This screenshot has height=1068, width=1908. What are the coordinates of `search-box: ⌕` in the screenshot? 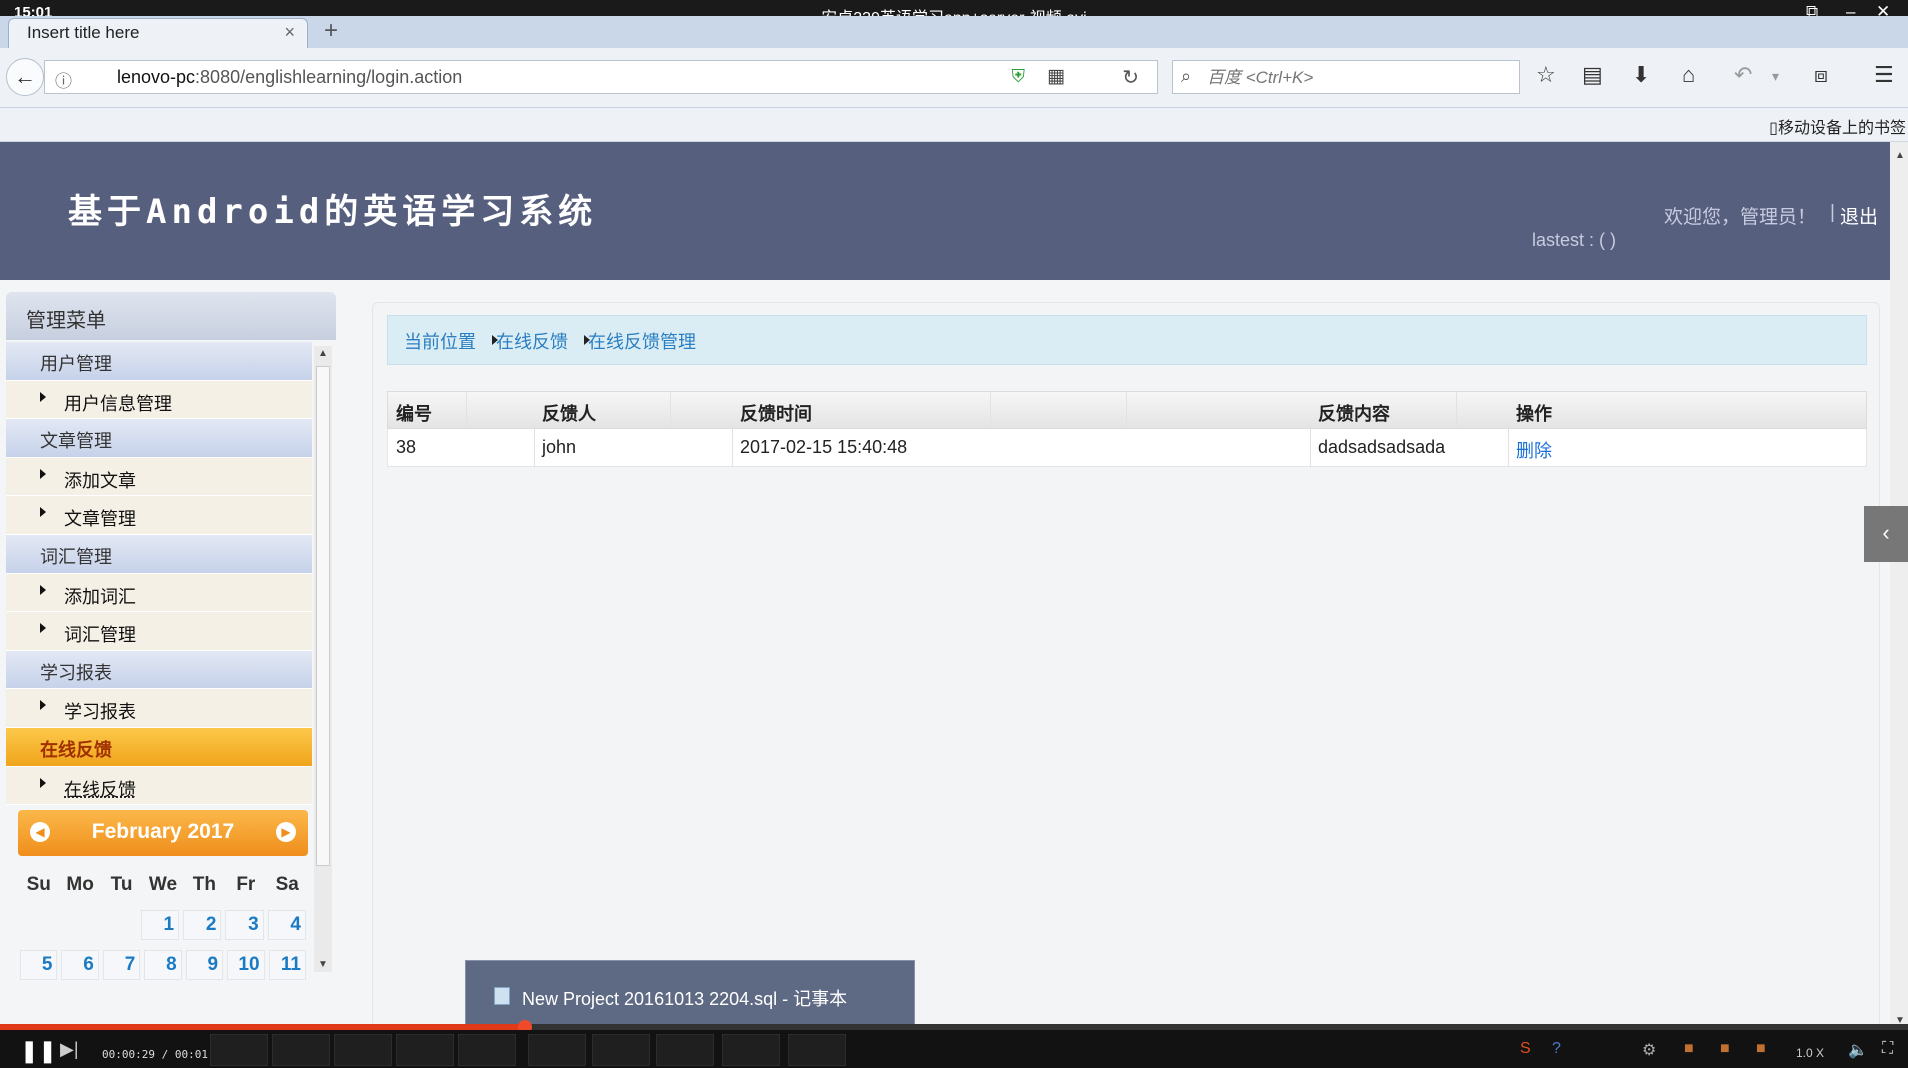 It's located at (1346, 77).